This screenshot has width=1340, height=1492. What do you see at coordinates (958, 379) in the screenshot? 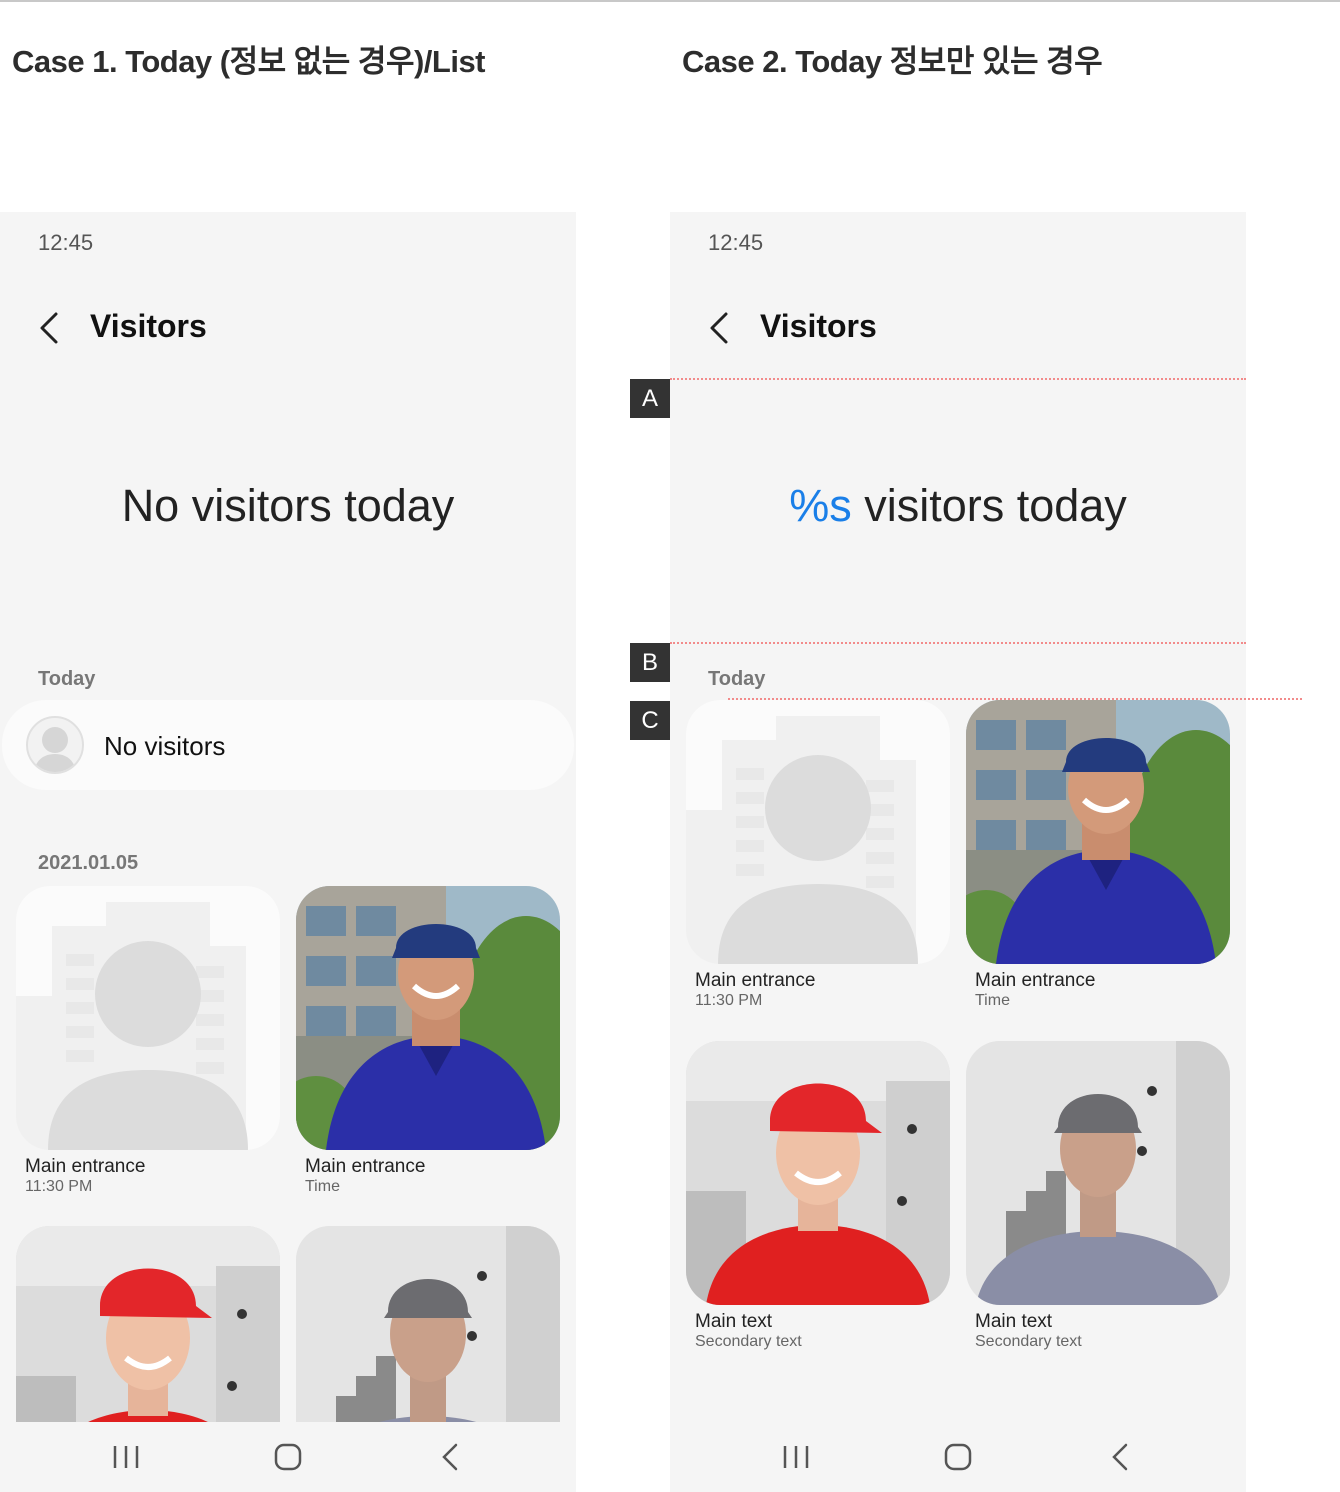
I see `guide-line-a` at bounding box center [958, 379].